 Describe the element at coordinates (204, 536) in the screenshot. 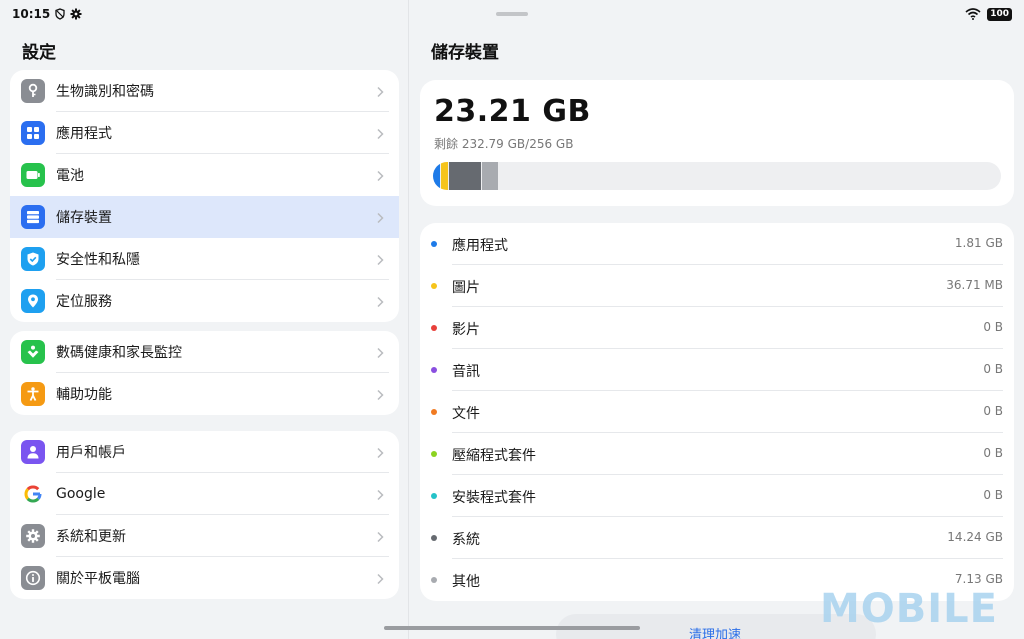

I see `settings-item-gear: 系統和更新` at that location.